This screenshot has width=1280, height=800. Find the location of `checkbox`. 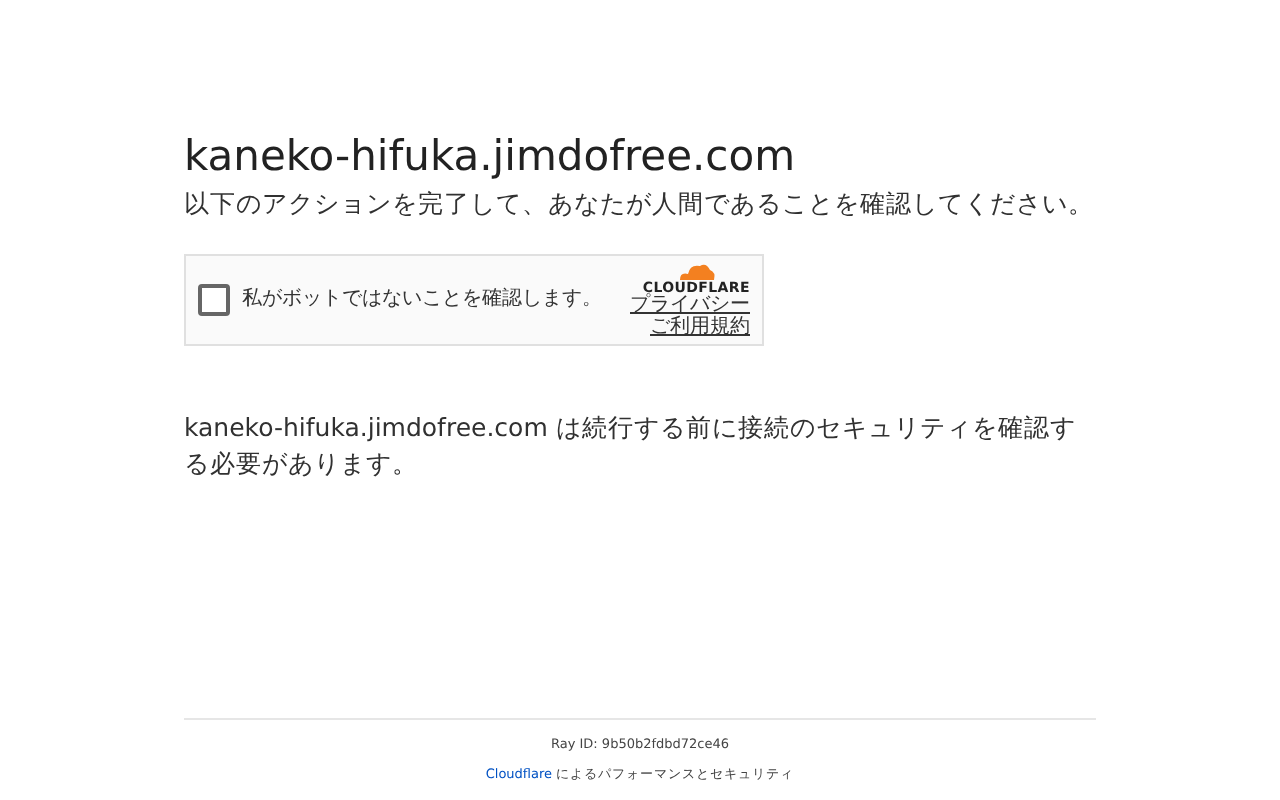

checkbox is located at coordinates (214, 300).